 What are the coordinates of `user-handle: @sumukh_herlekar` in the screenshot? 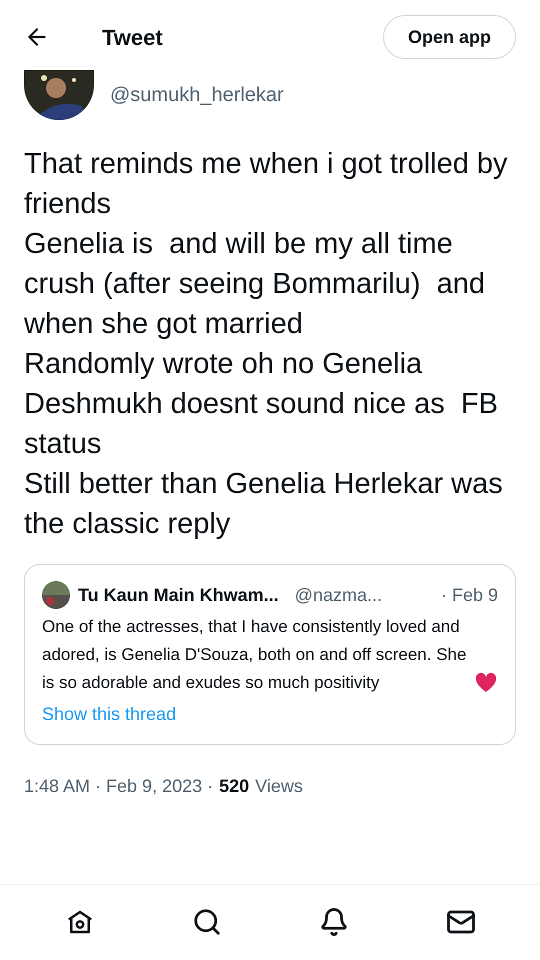 It's located at (197, 95).